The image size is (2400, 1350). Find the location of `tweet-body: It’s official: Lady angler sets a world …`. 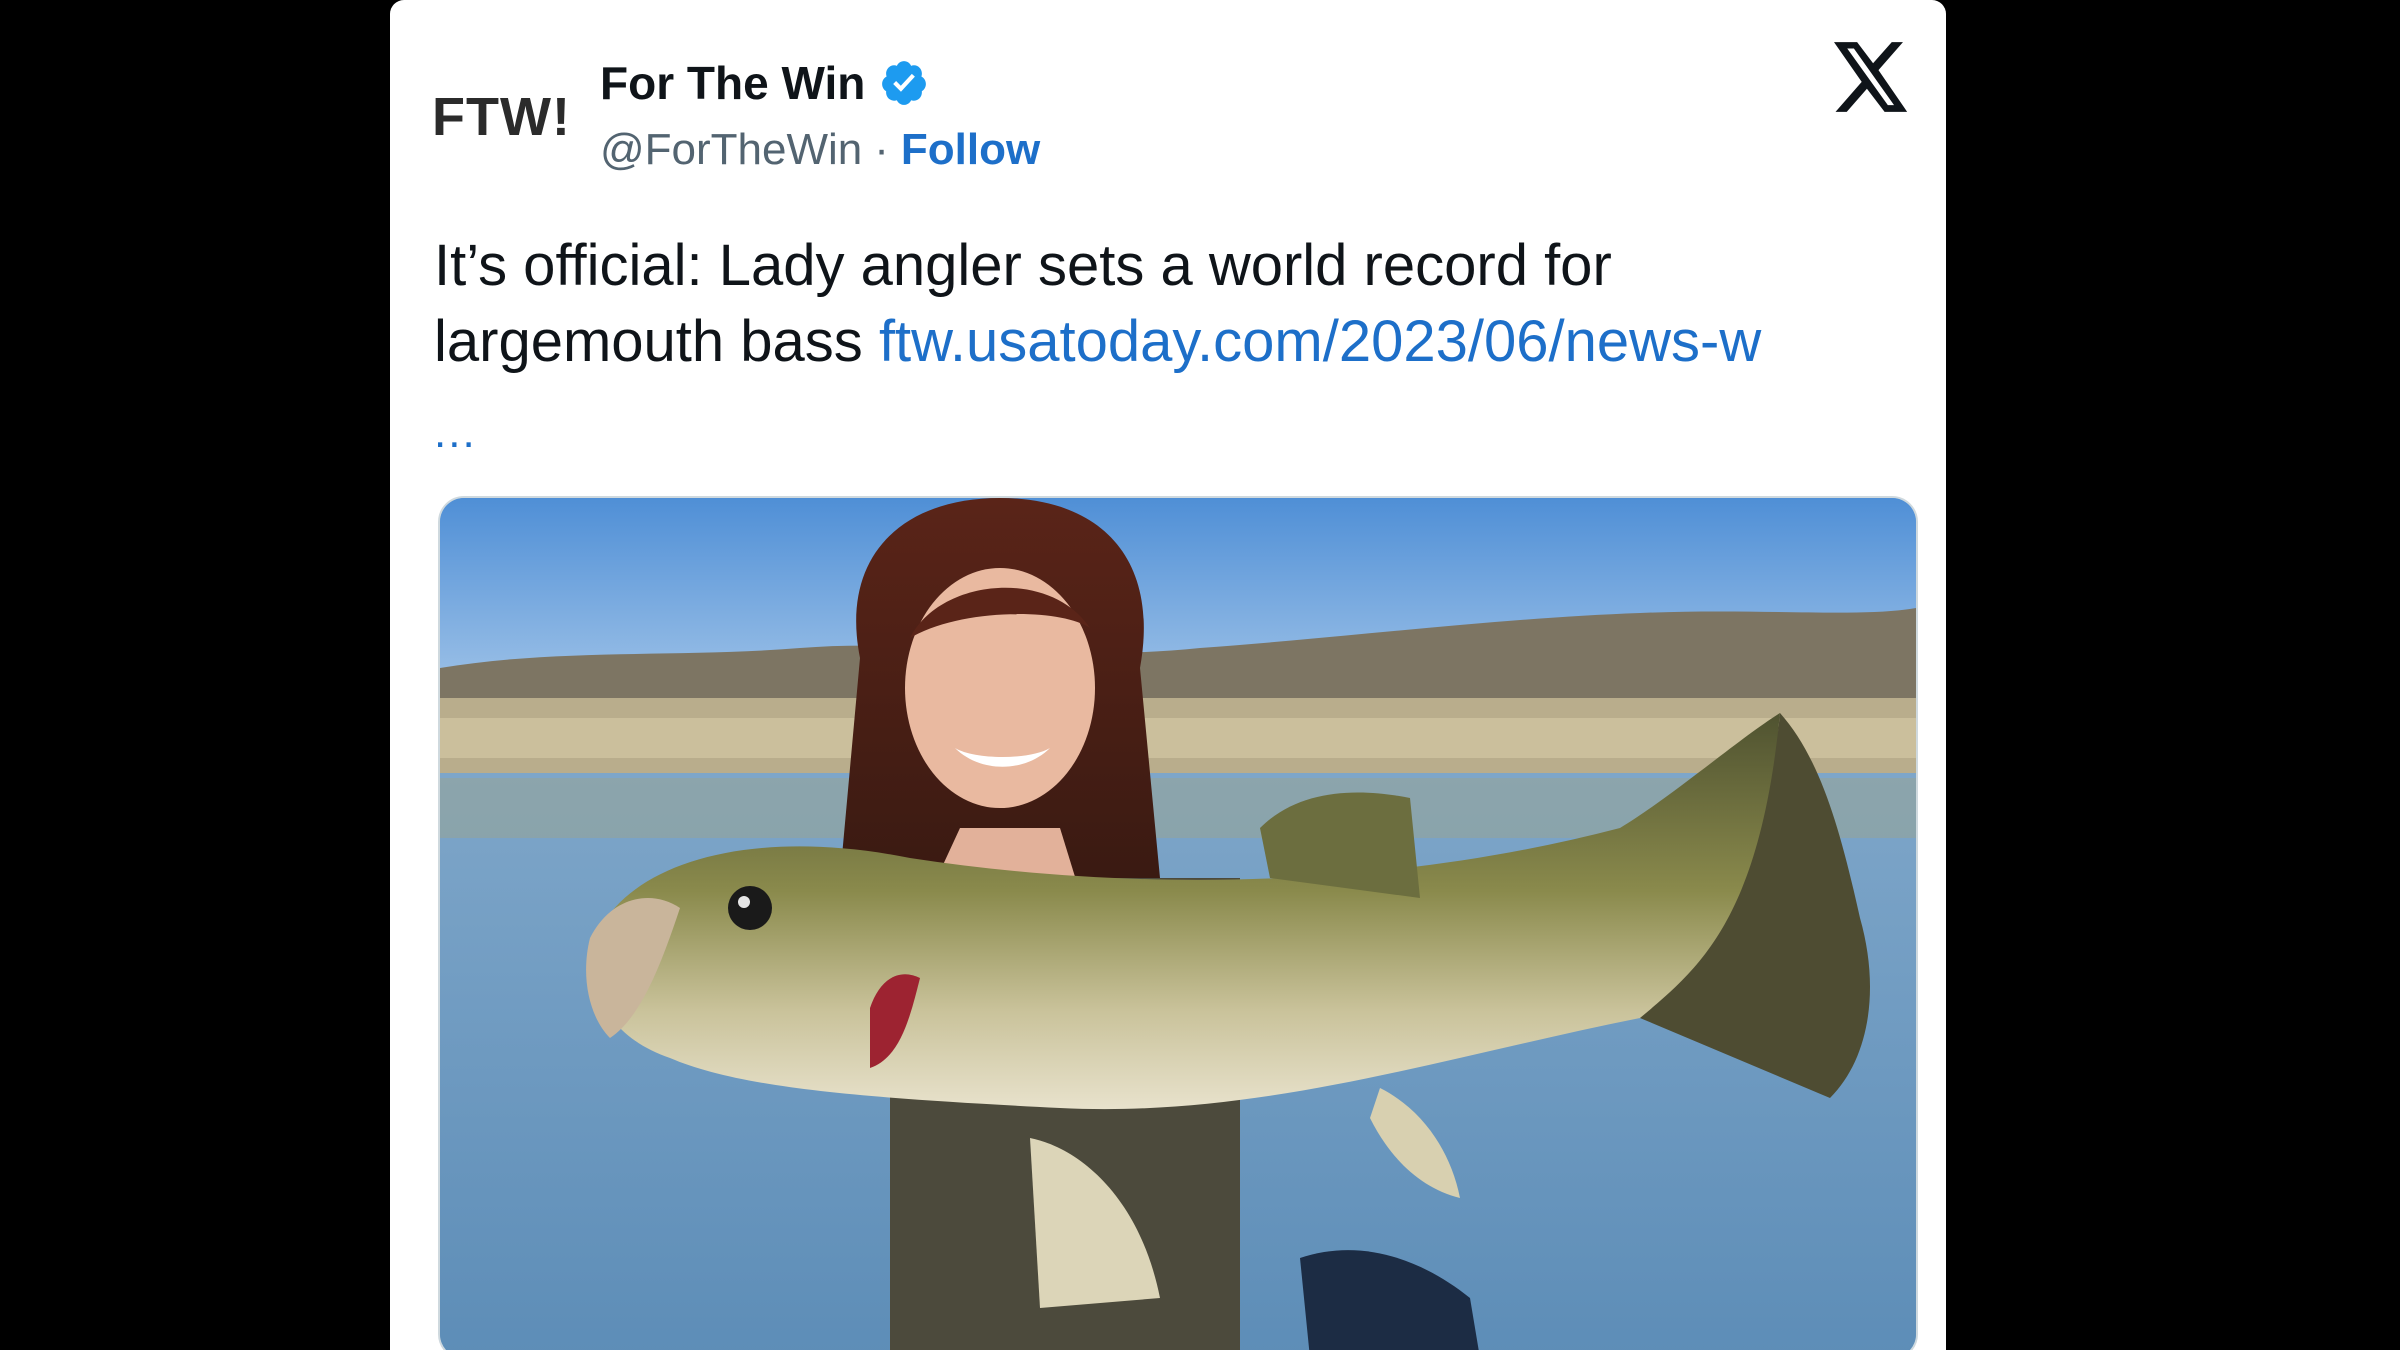

tweet-body: It’s official: Lady angler sets a world … is located at coordinates (1174, 304).